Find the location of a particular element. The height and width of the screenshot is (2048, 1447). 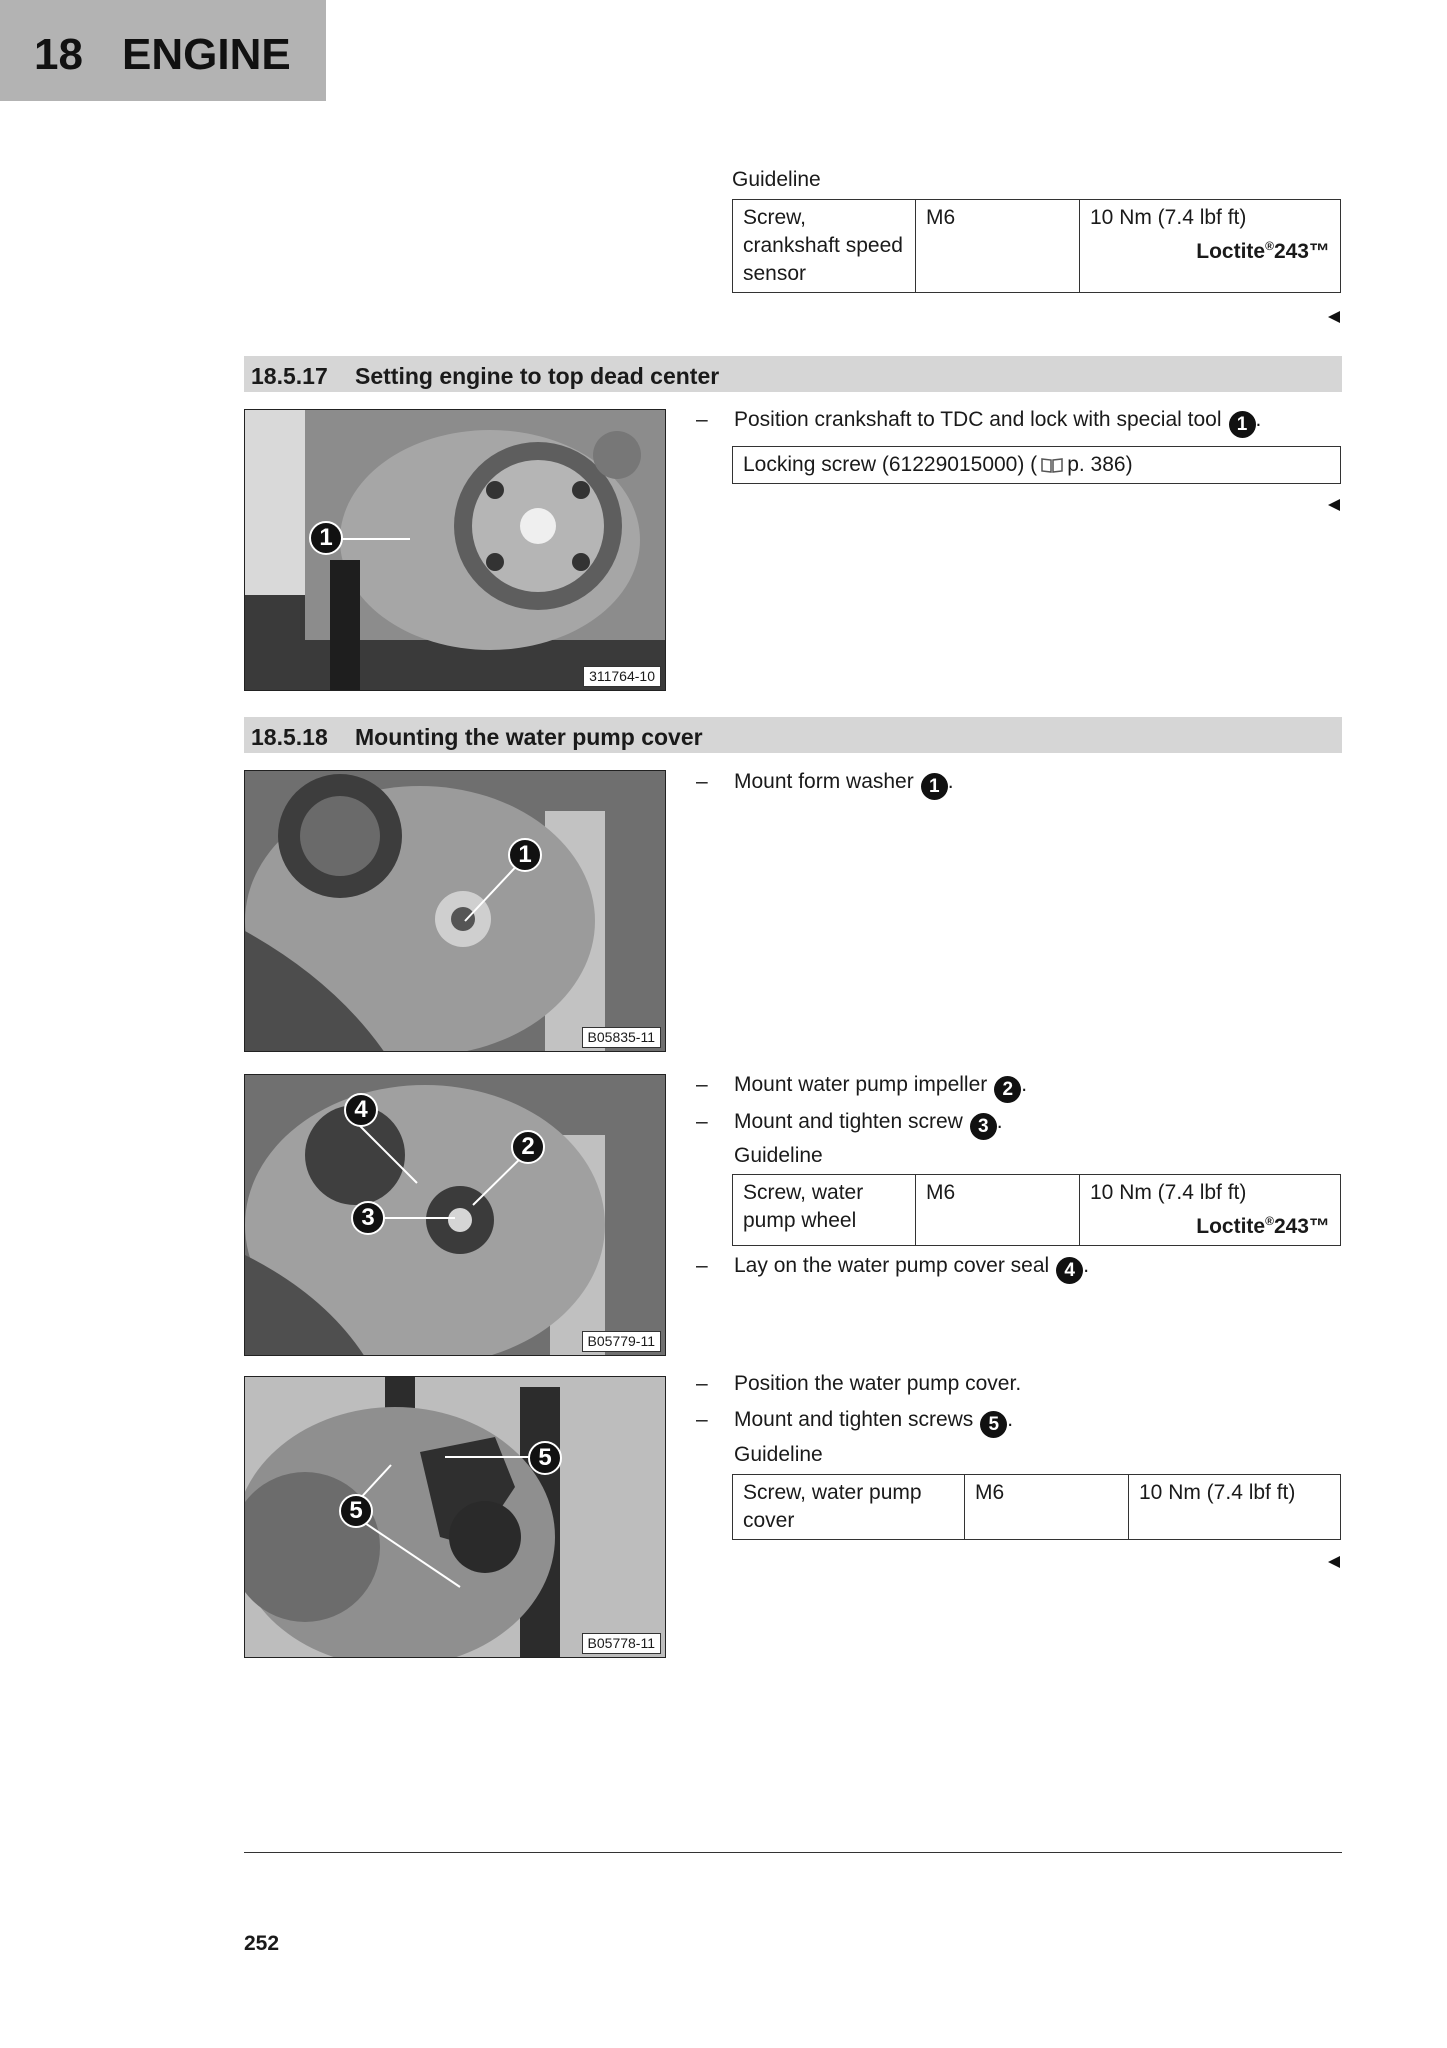

special-tool-name: Locking screw (61229015000) ( is located at coordinates (890, 464).